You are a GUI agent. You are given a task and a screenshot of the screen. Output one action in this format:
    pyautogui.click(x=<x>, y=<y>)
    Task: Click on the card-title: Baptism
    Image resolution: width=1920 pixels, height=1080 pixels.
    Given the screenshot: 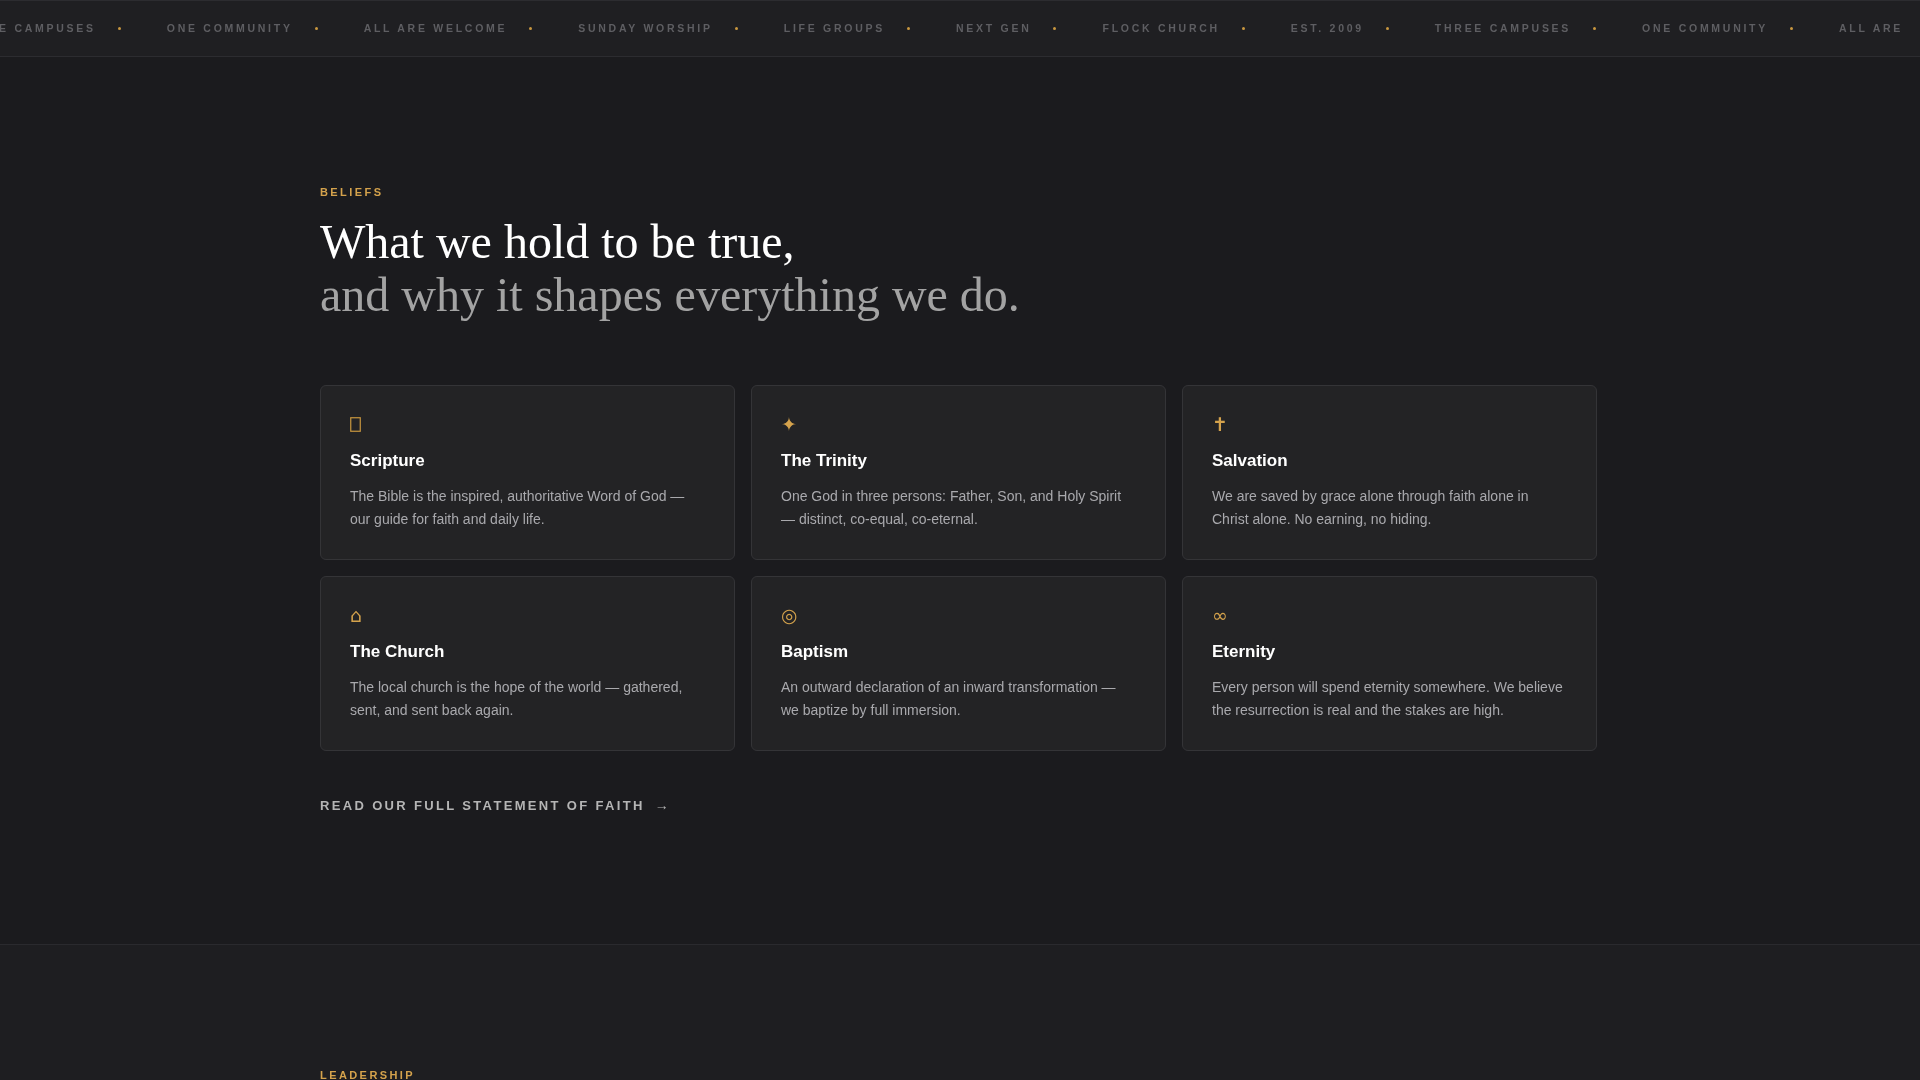 What is the action you would take?
    pyautogui.click(x=815, y=652)
    